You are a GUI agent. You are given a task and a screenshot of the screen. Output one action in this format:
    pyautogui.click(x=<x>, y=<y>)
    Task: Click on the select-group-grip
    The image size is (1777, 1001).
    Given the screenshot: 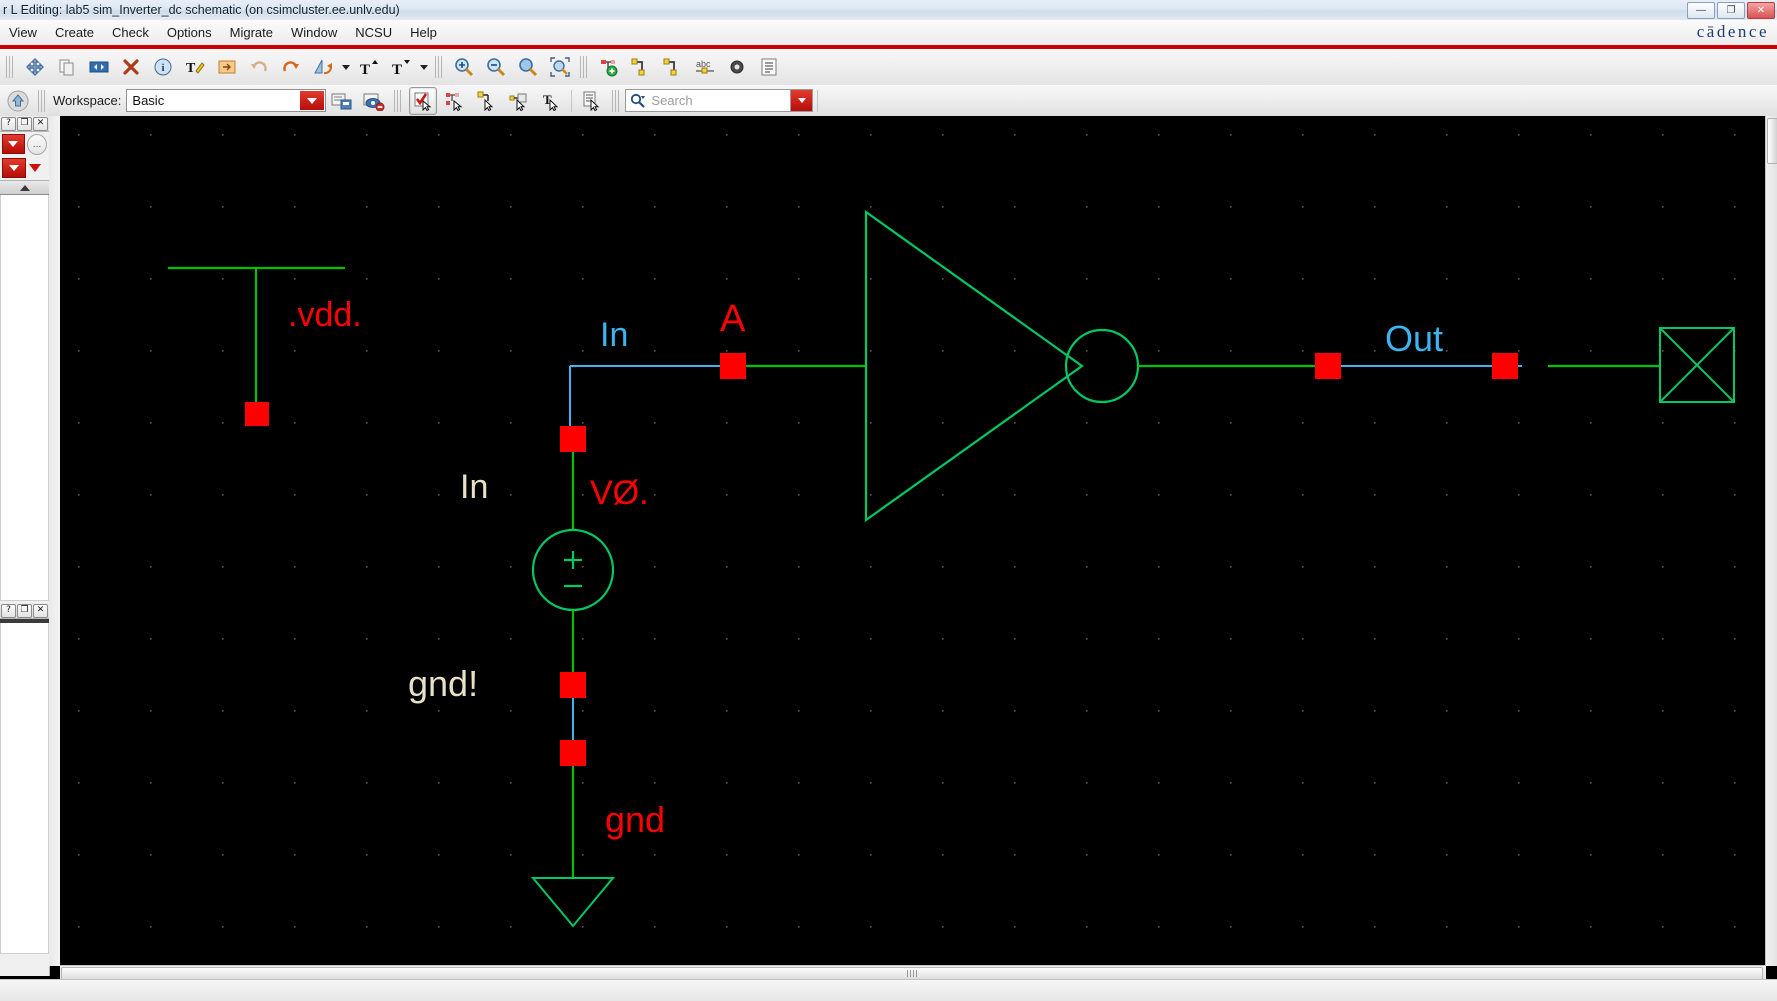 What is the action you would take?
    pyautogui.click(x=399, y=100)
    